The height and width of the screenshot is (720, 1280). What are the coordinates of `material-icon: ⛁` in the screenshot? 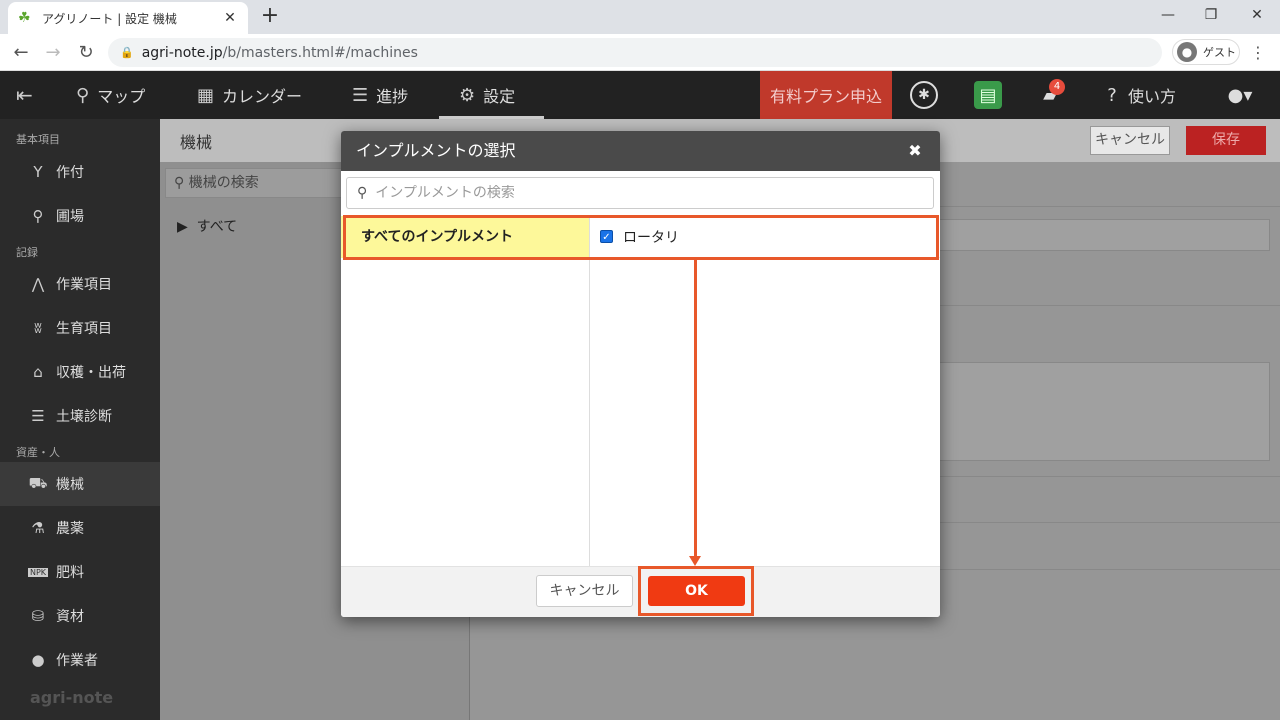 It's located at (38, 616).